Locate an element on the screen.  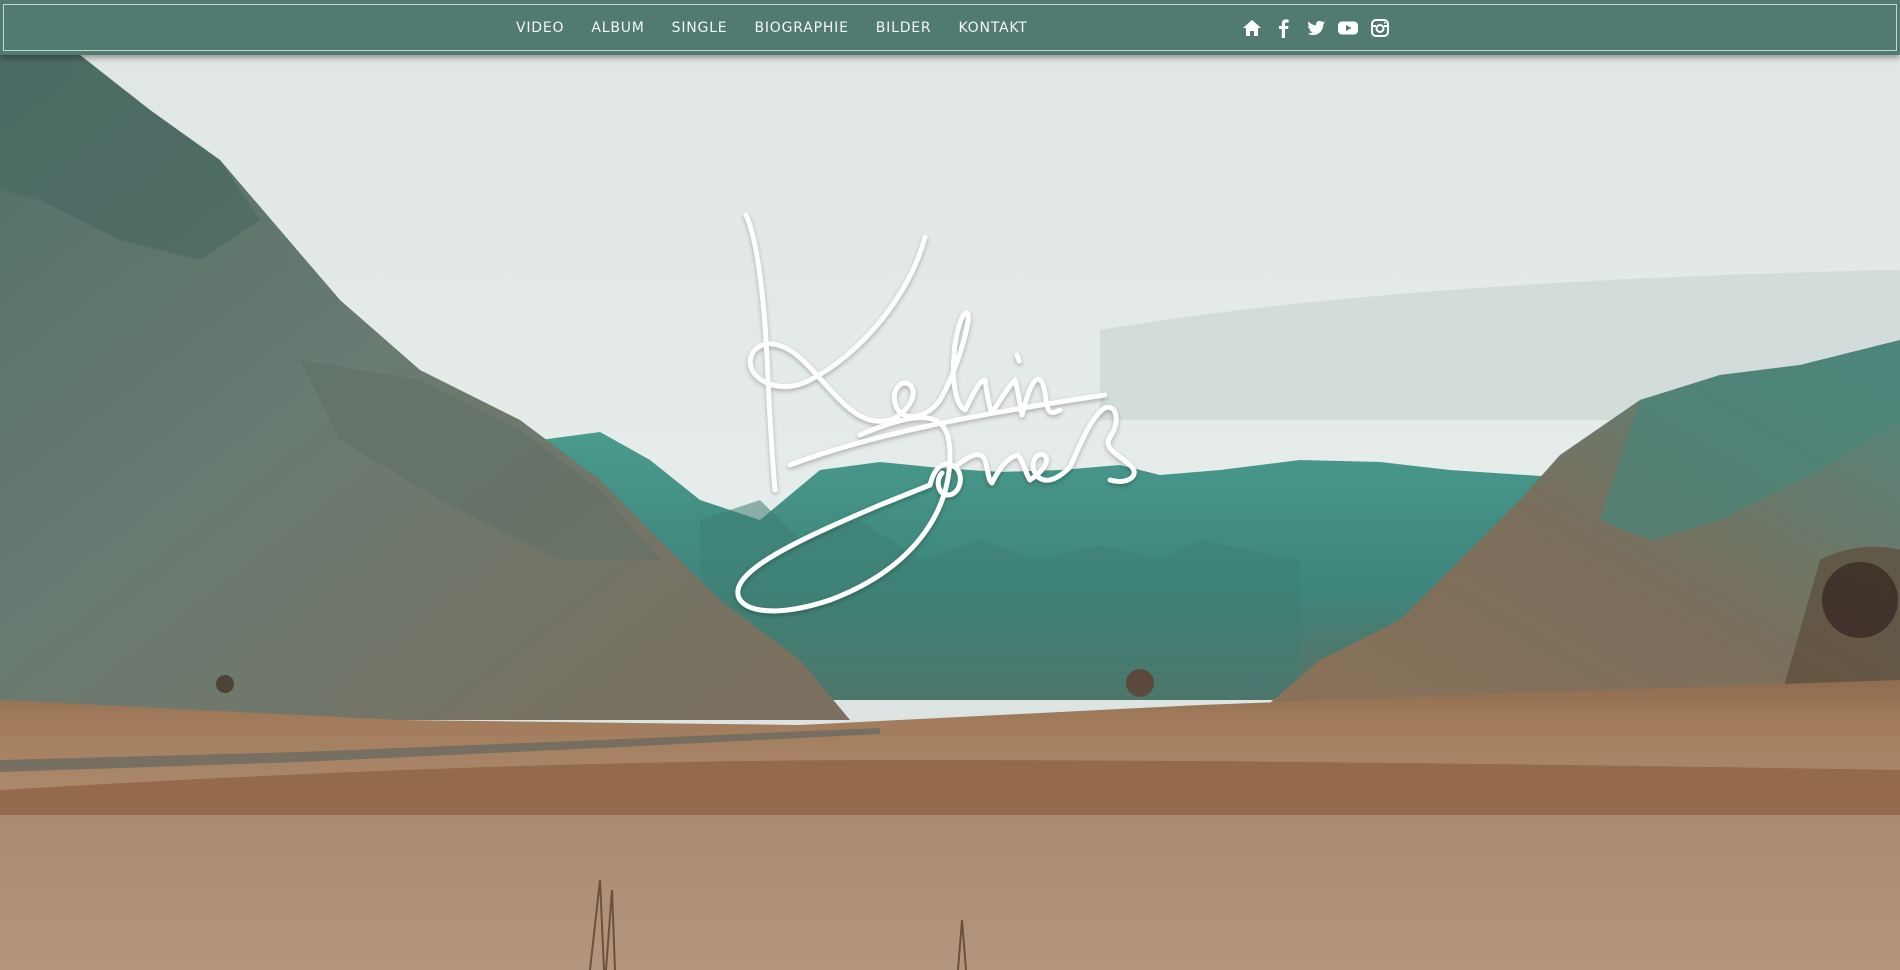
nav-link-bilder: BILDER is located at coordinates (904, 28).